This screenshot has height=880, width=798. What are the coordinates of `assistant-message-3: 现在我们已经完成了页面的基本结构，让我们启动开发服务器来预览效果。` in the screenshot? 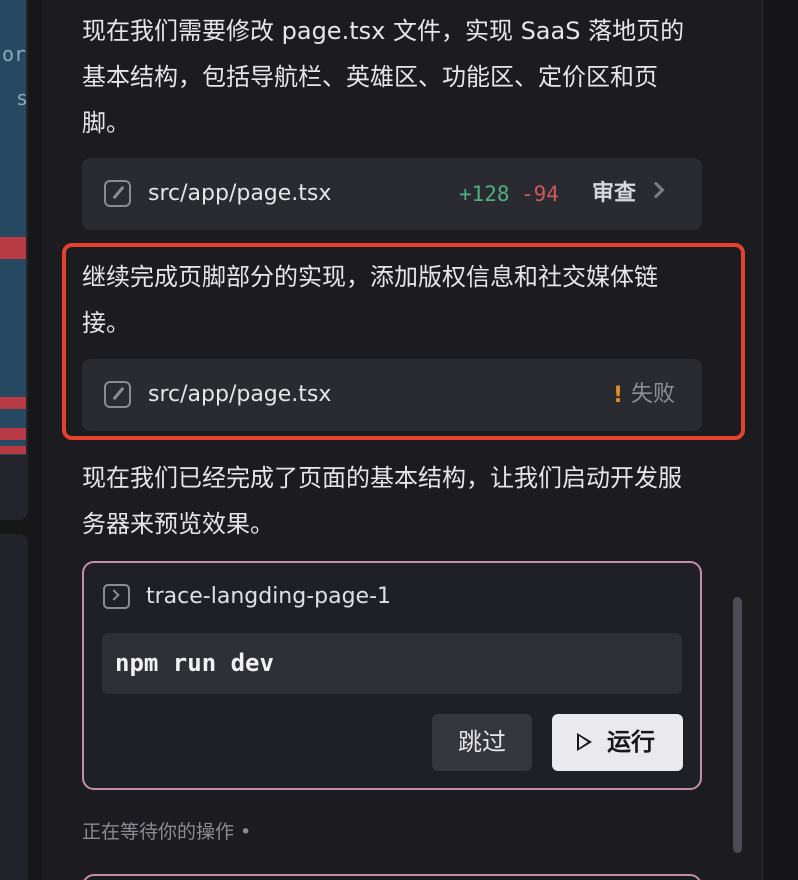 It's located at (382, 501).